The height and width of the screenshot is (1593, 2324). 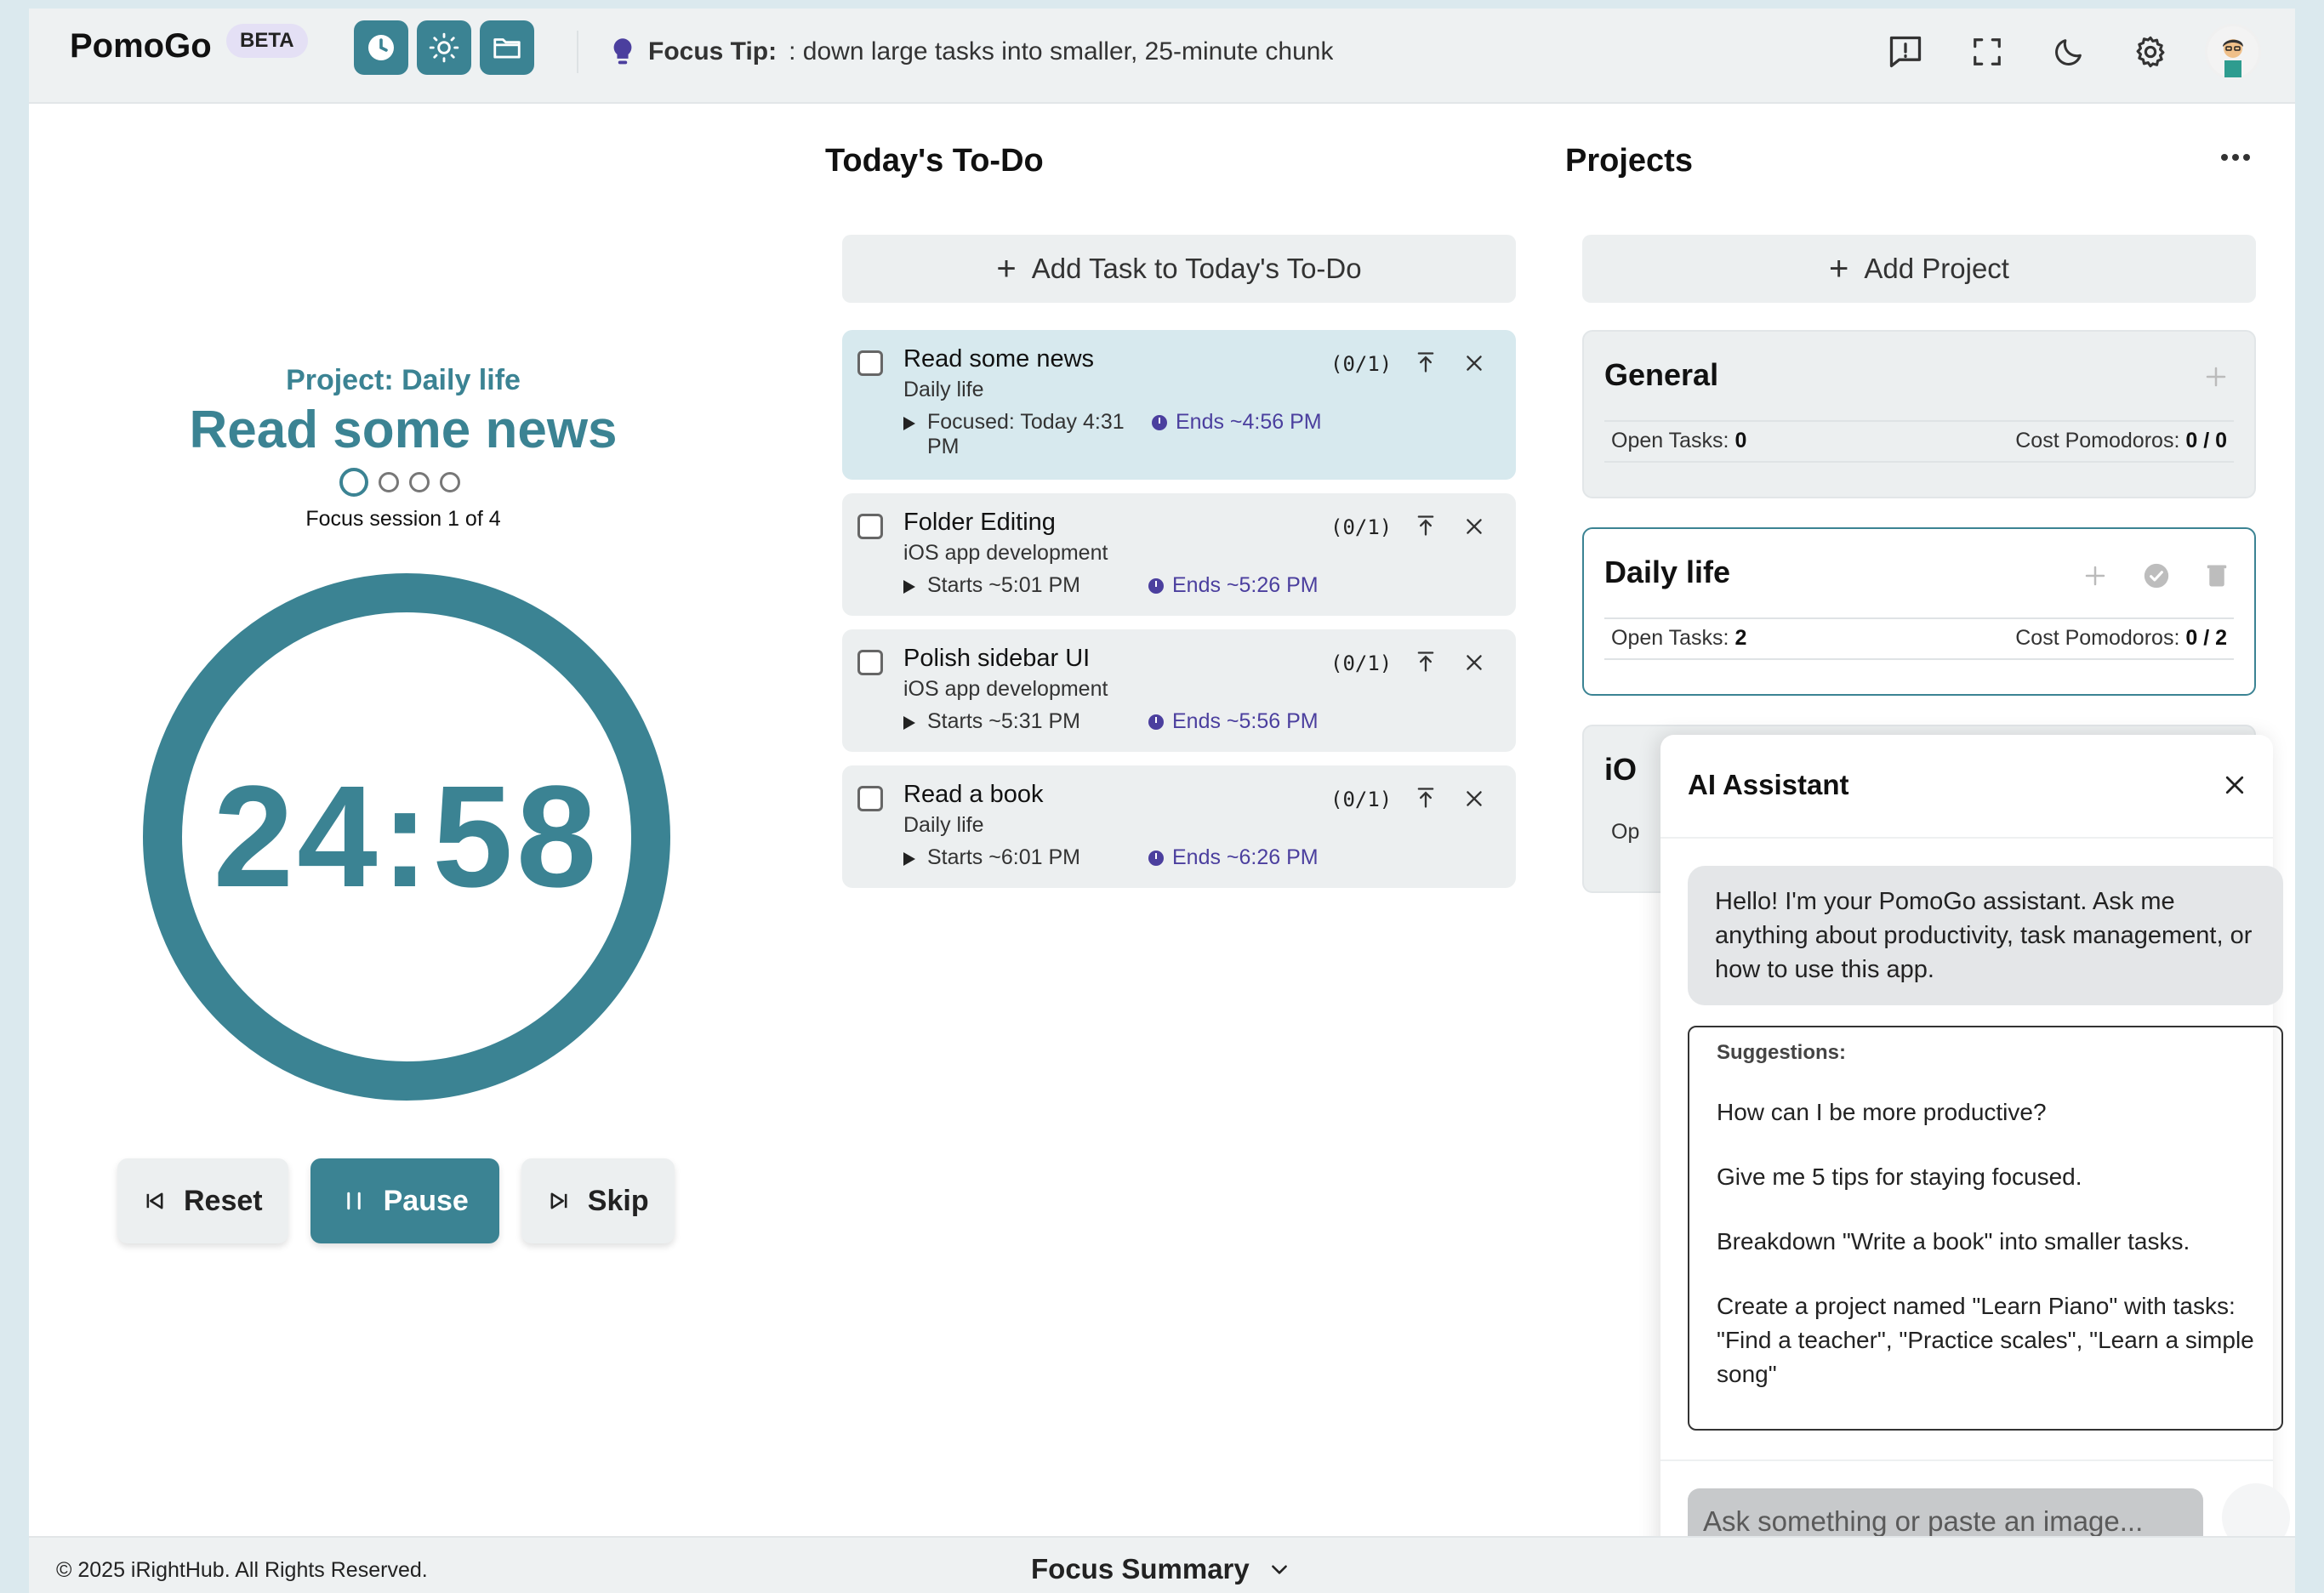 I want to click on focus-summary-toggle: Focus Summary, so click(x=1160, y=1569).